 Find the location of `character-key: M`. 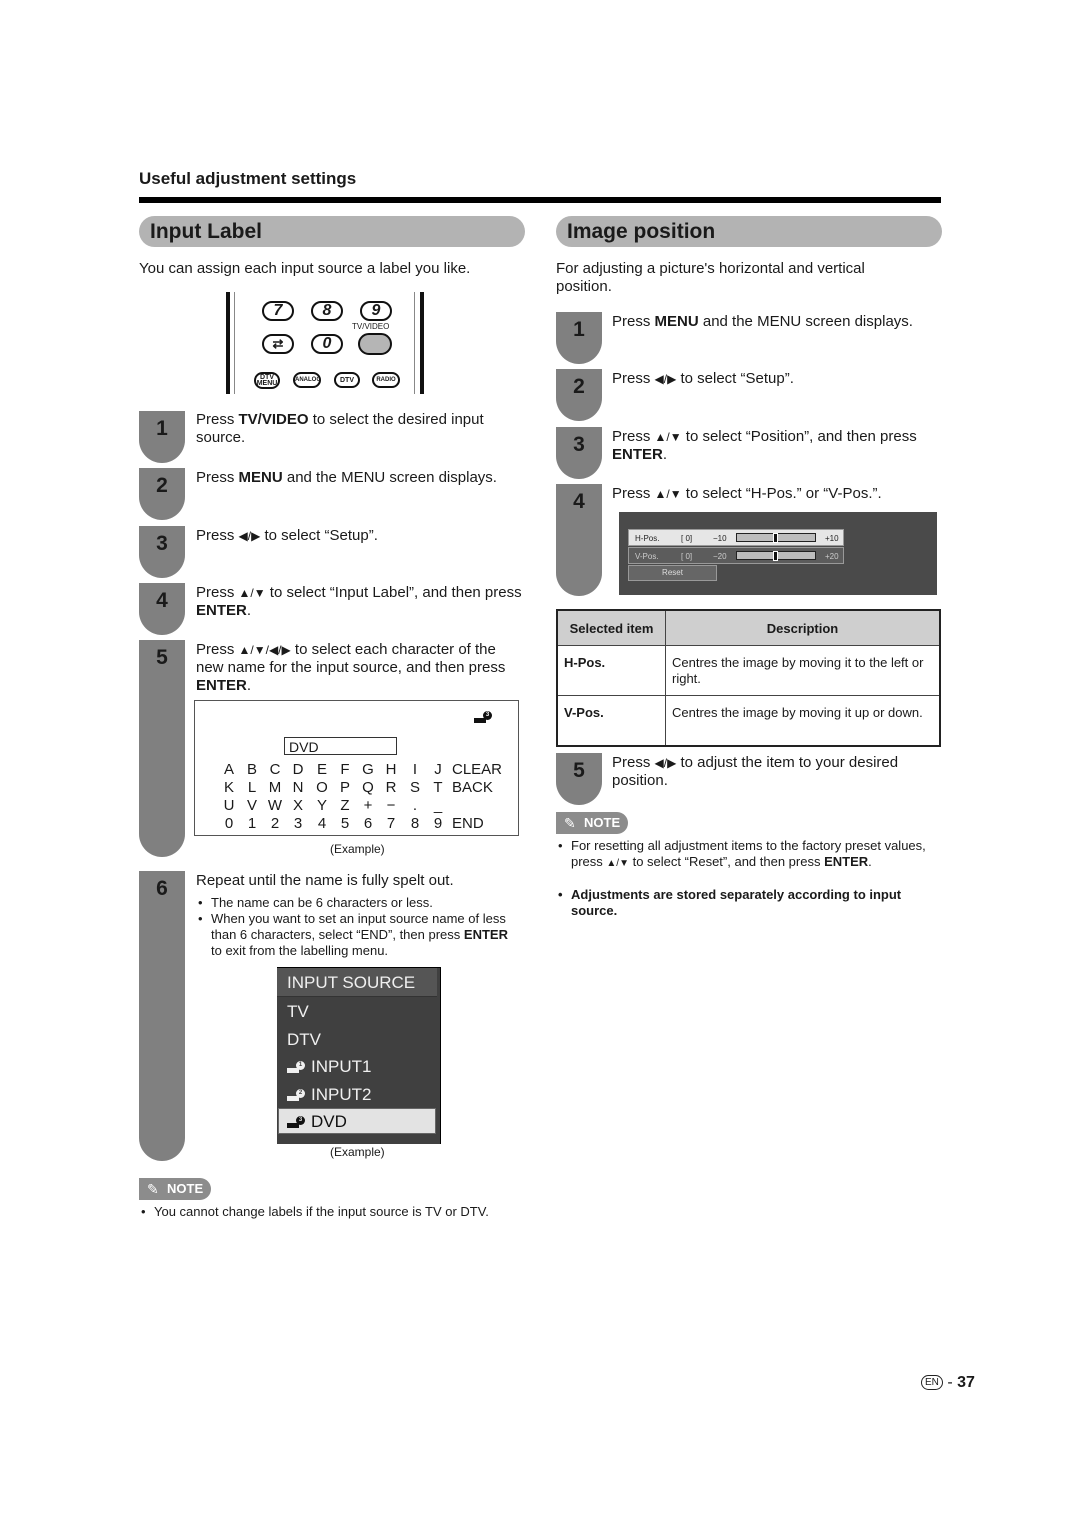

character-key: M is located at coordinates (275, 787).